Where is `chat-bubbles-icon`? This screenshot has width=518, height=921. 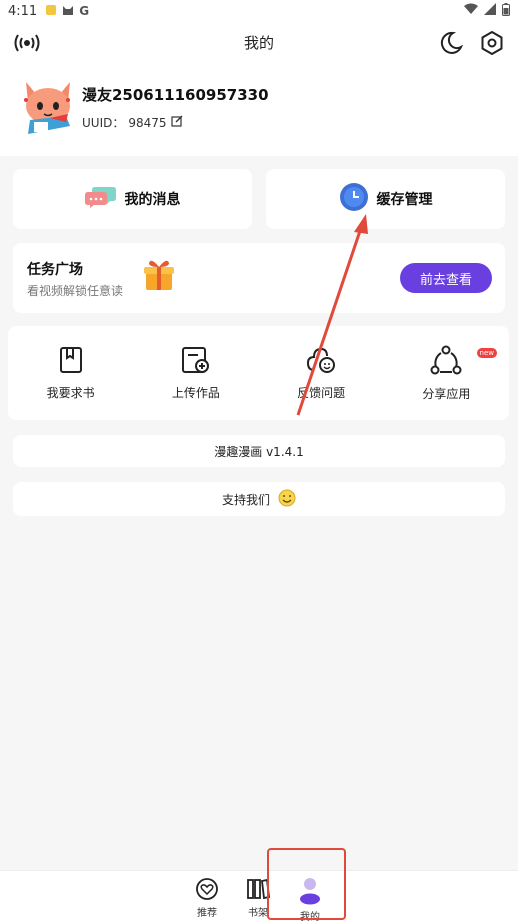
chat-bubbles-icon is located at coordinates (100, 199).